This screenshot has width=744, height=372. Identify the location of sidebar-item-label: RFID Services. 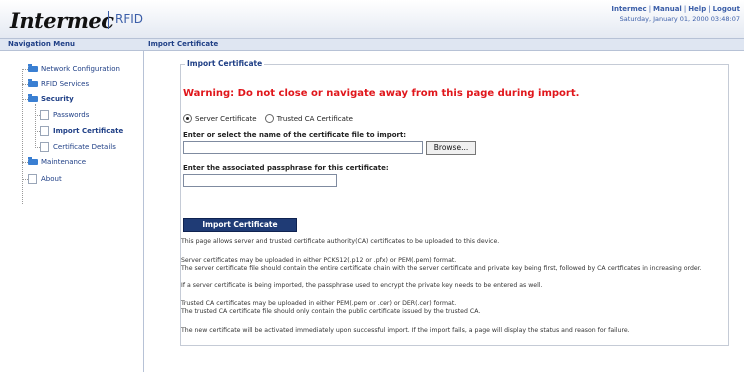
(65, 84).